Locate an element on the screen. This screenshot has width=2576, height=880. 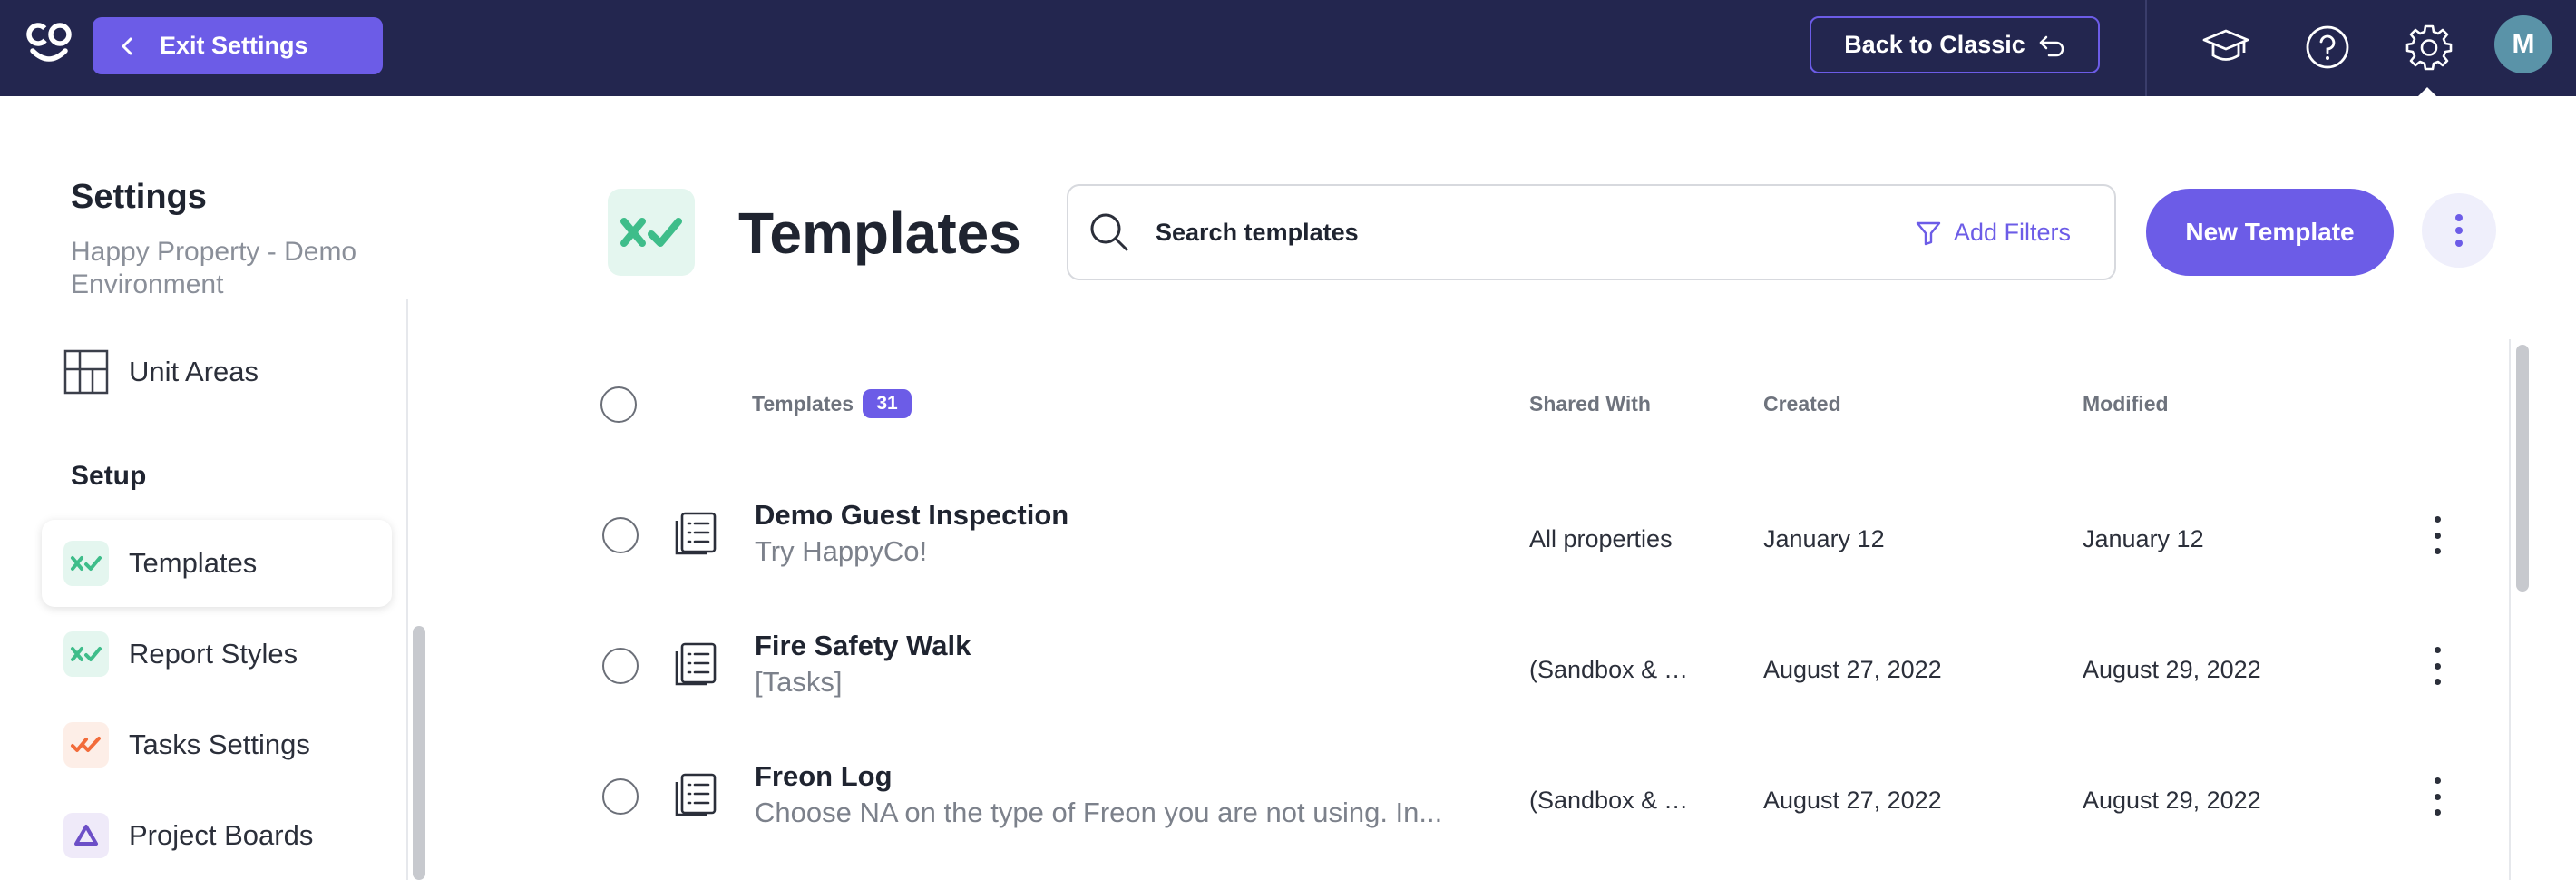
column-header-created: Created is located at coordinates (1802, 404).